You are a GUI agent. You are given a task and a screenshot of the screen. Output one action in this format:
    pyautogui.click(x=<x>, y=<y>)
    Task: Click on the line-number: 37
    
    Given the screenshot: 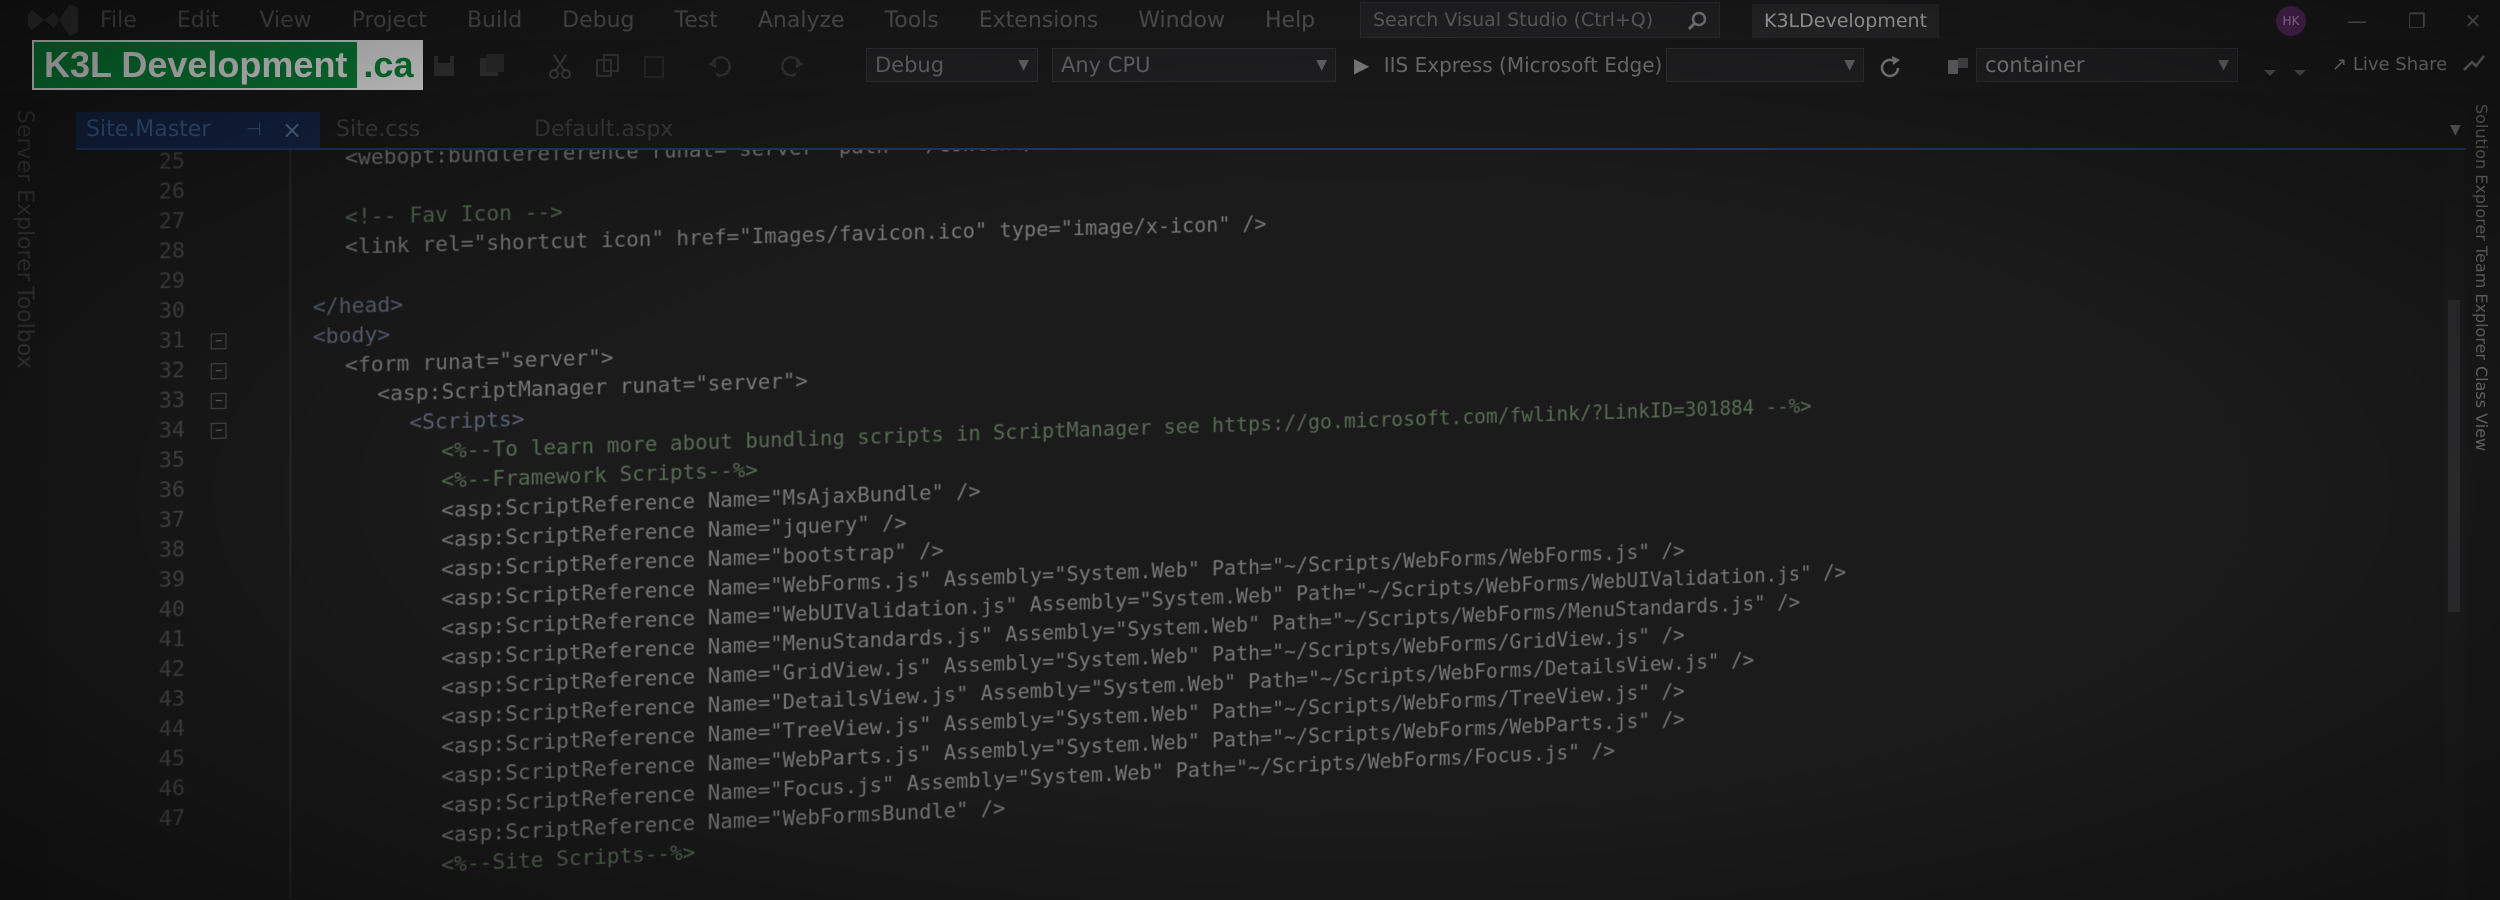 What is the action you would take?
    pyautogui.click(x=172, y=520)
    